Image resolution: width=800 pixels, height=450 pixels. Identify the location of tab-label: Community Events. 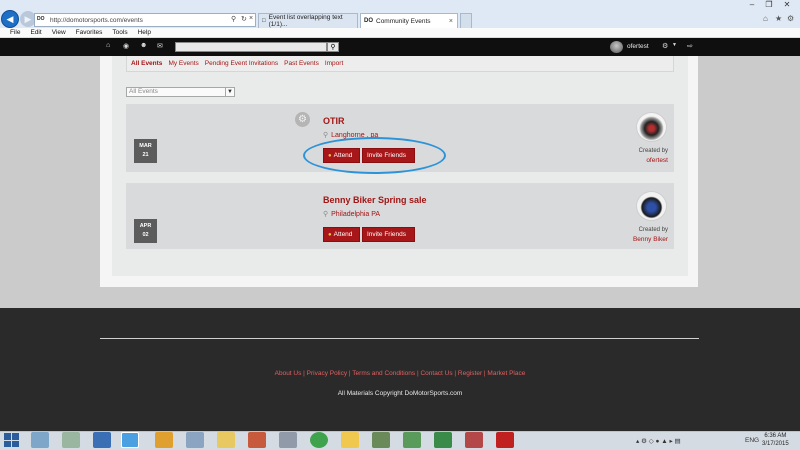
(403, 21).